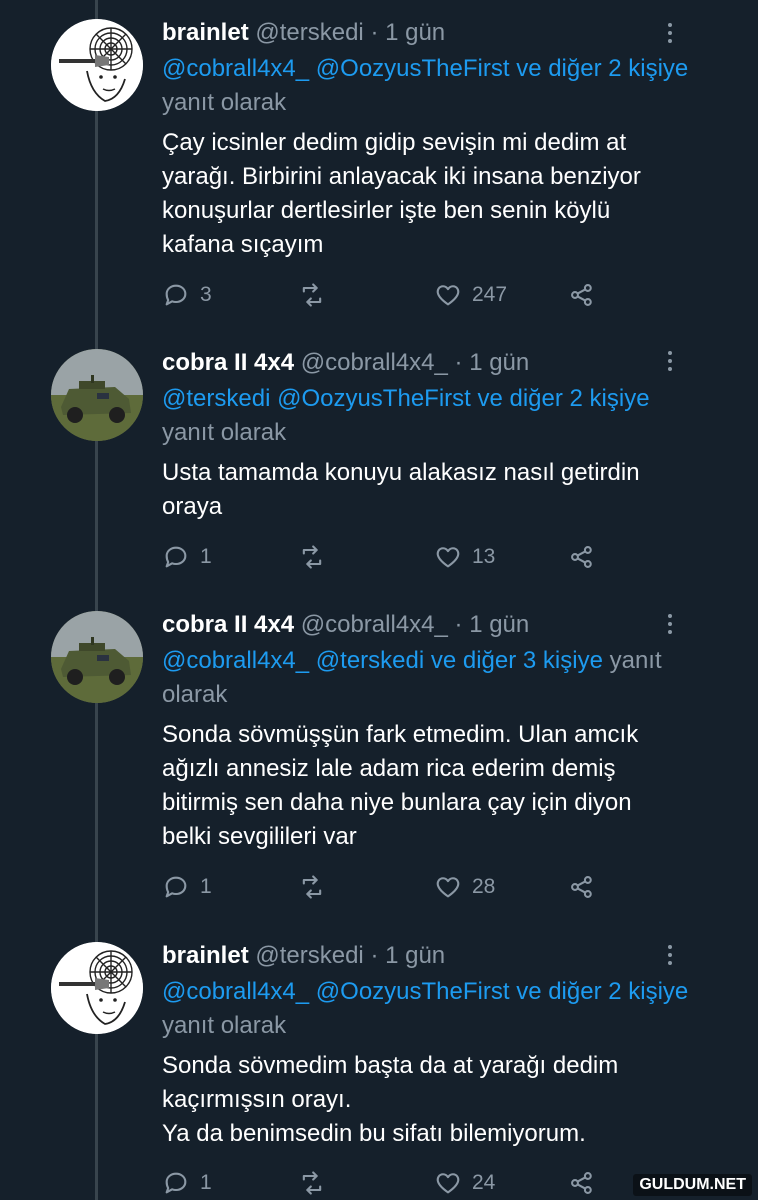  I want to click on mention-link: ve diğer 3 kişiye, so click(517, 660).